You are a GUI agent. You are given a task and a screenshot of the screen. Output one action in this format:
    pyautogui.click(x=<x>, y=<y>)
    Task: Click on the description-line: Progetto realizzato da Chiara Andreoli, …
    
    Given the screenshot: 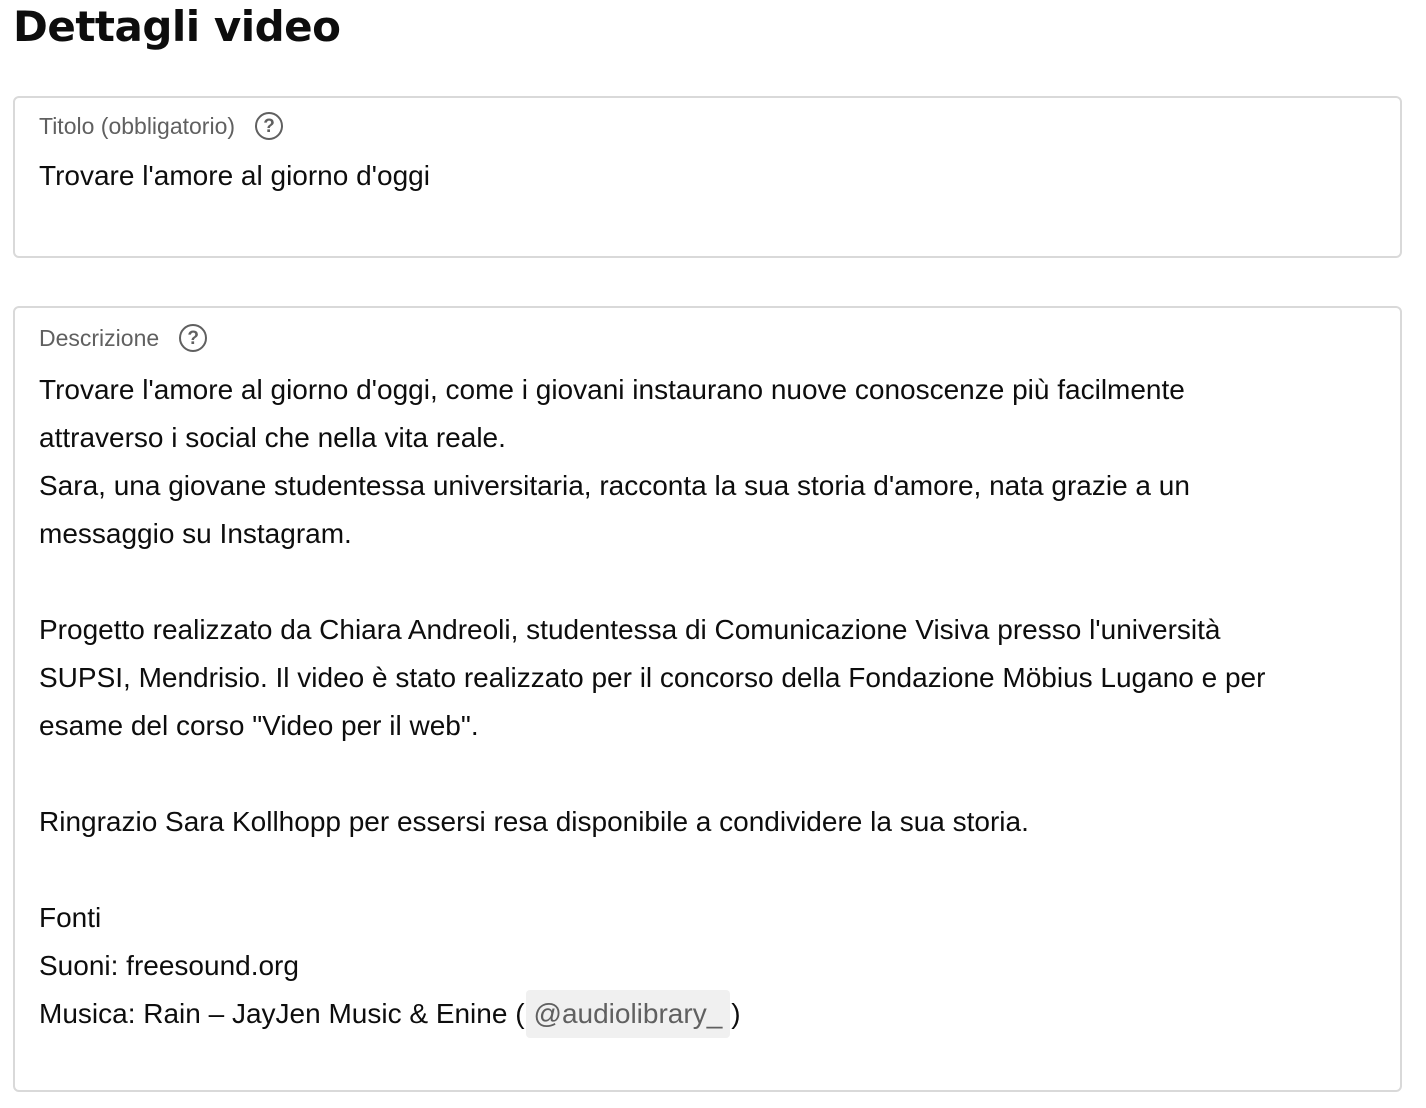 What is the action you would take?
    pyautogui.click(x=630, y=629)
    